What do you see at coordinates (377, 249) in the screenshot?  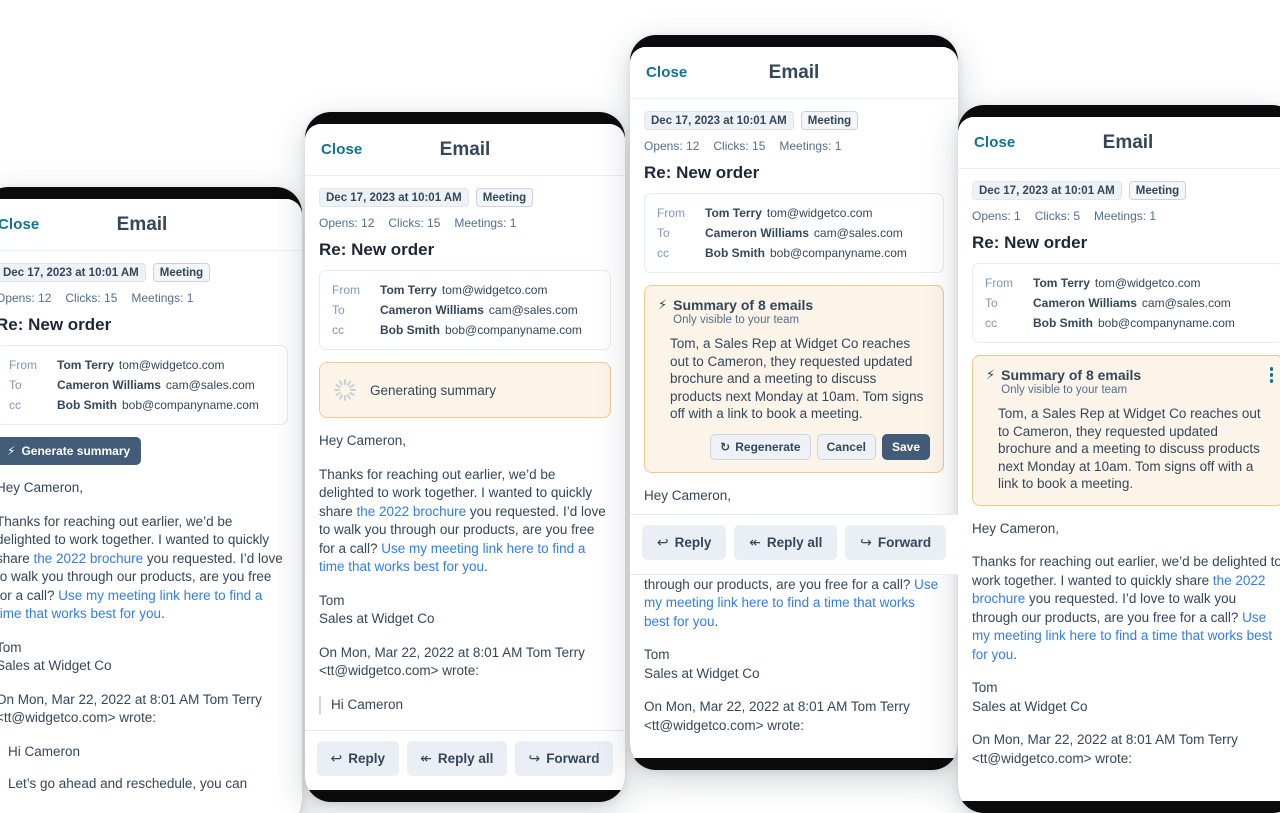 I see `email-subject: Re: New order` at bounding box center [377, 249].